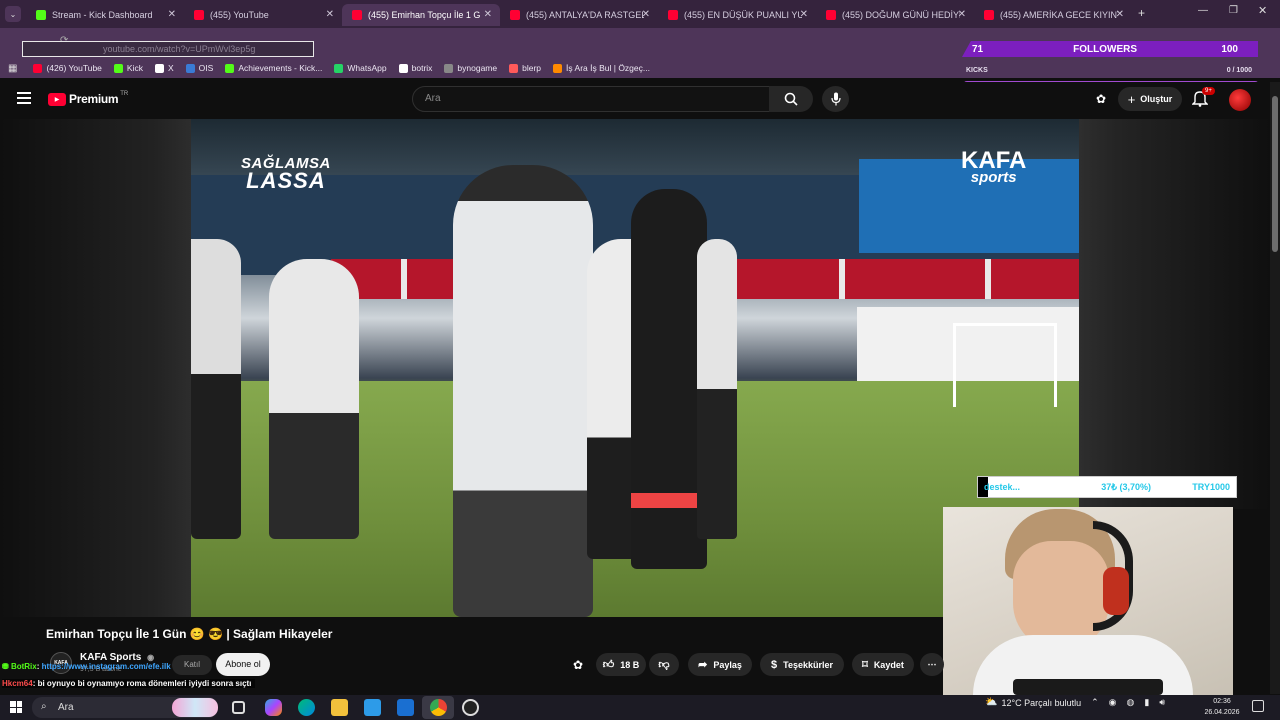  What do you see at coordinates (286, 174) in the screenshot?
I see `lassa-logo: SAĞLAMSA LASSA` at bounding box center [286, 174].